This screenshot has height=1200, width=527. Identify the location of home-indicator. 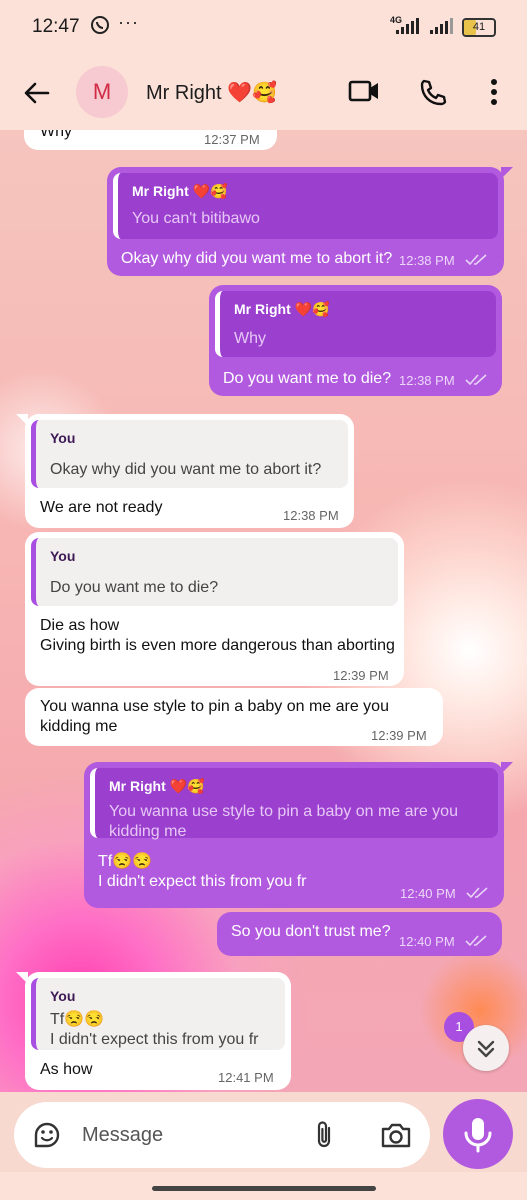
(264, 1188).